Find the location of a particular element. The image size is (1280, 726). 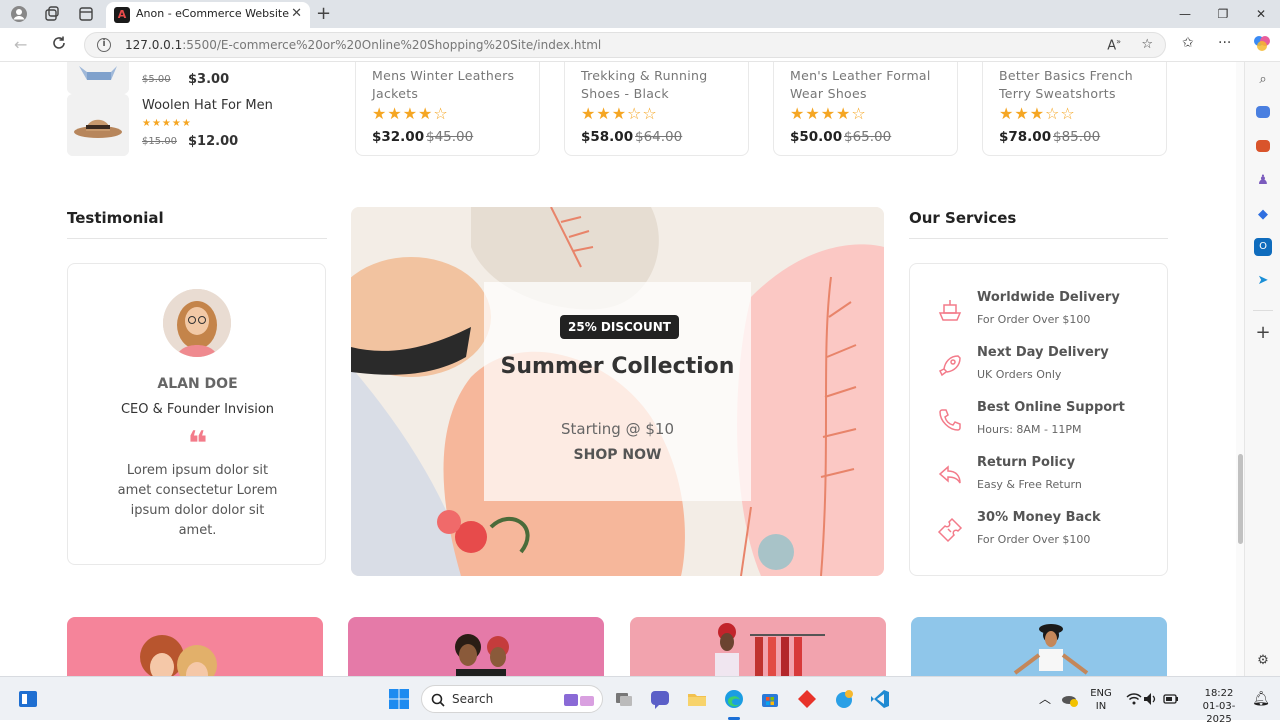

region-code: IN is located at coordinates (1101, 706).